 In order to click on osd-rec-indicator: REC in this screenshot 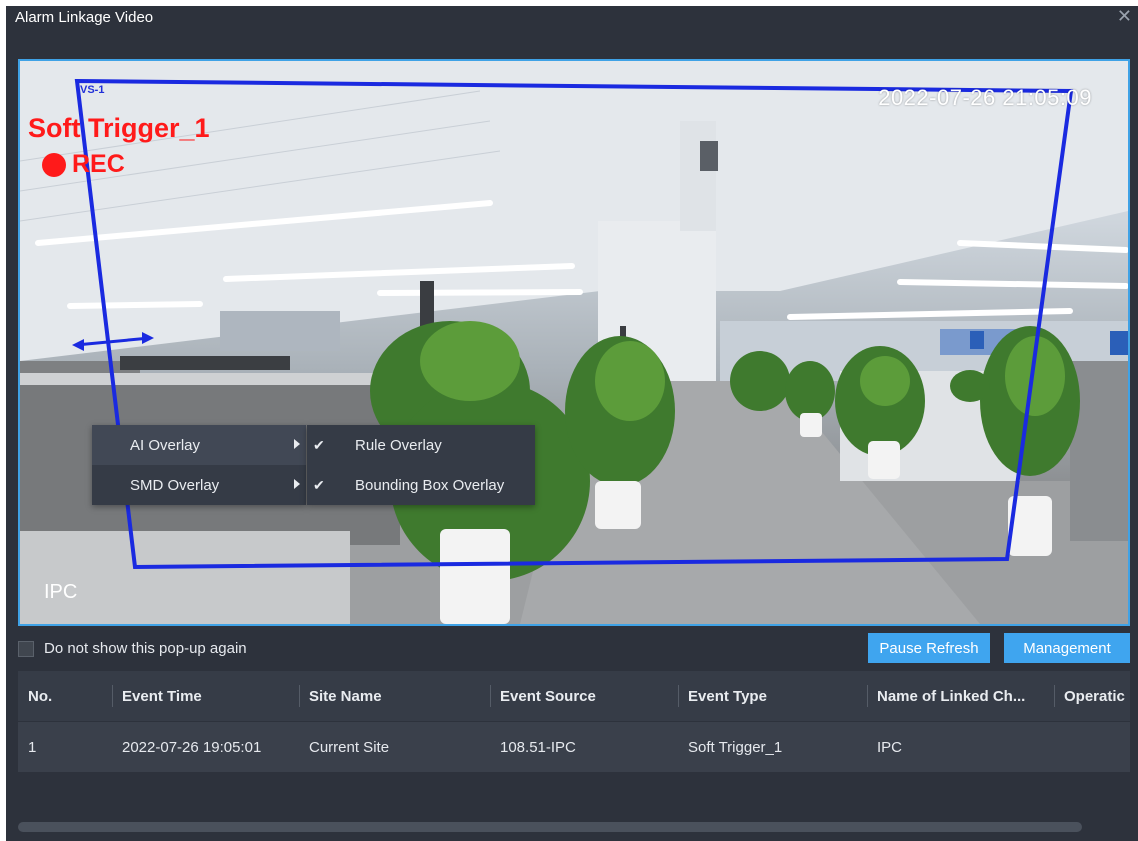, I will do `click(83, 164)`.